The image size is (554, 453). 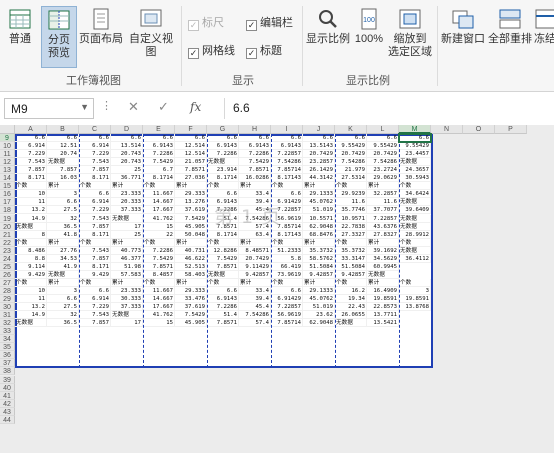 I want to click on row-header-33: 33, so click(x=7, y=331).